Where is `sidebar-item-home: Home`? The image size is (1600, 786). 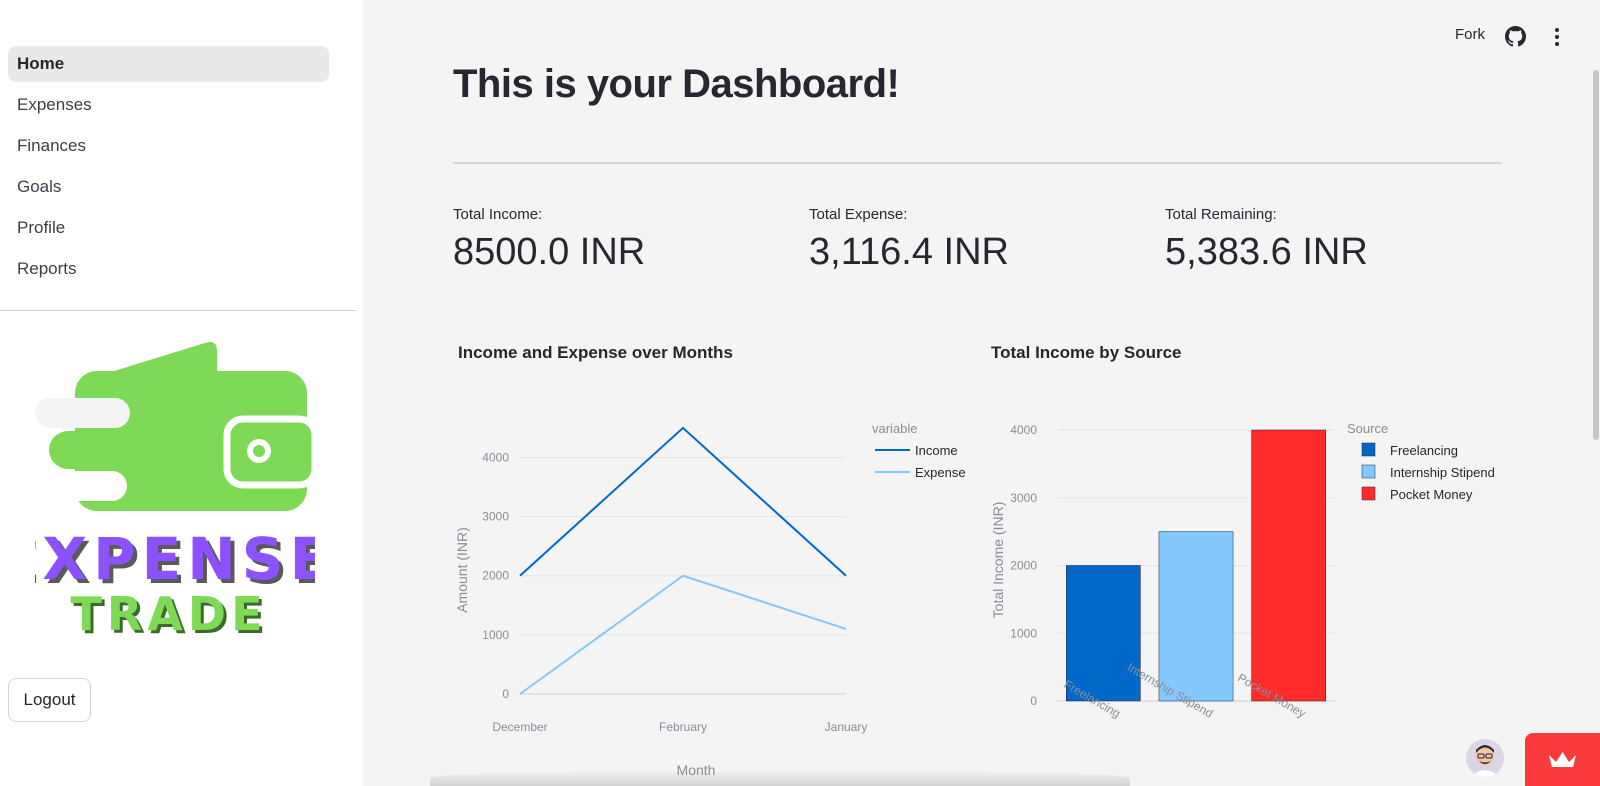 sidebar-item-home: Home is located at coordinates (168, 64).